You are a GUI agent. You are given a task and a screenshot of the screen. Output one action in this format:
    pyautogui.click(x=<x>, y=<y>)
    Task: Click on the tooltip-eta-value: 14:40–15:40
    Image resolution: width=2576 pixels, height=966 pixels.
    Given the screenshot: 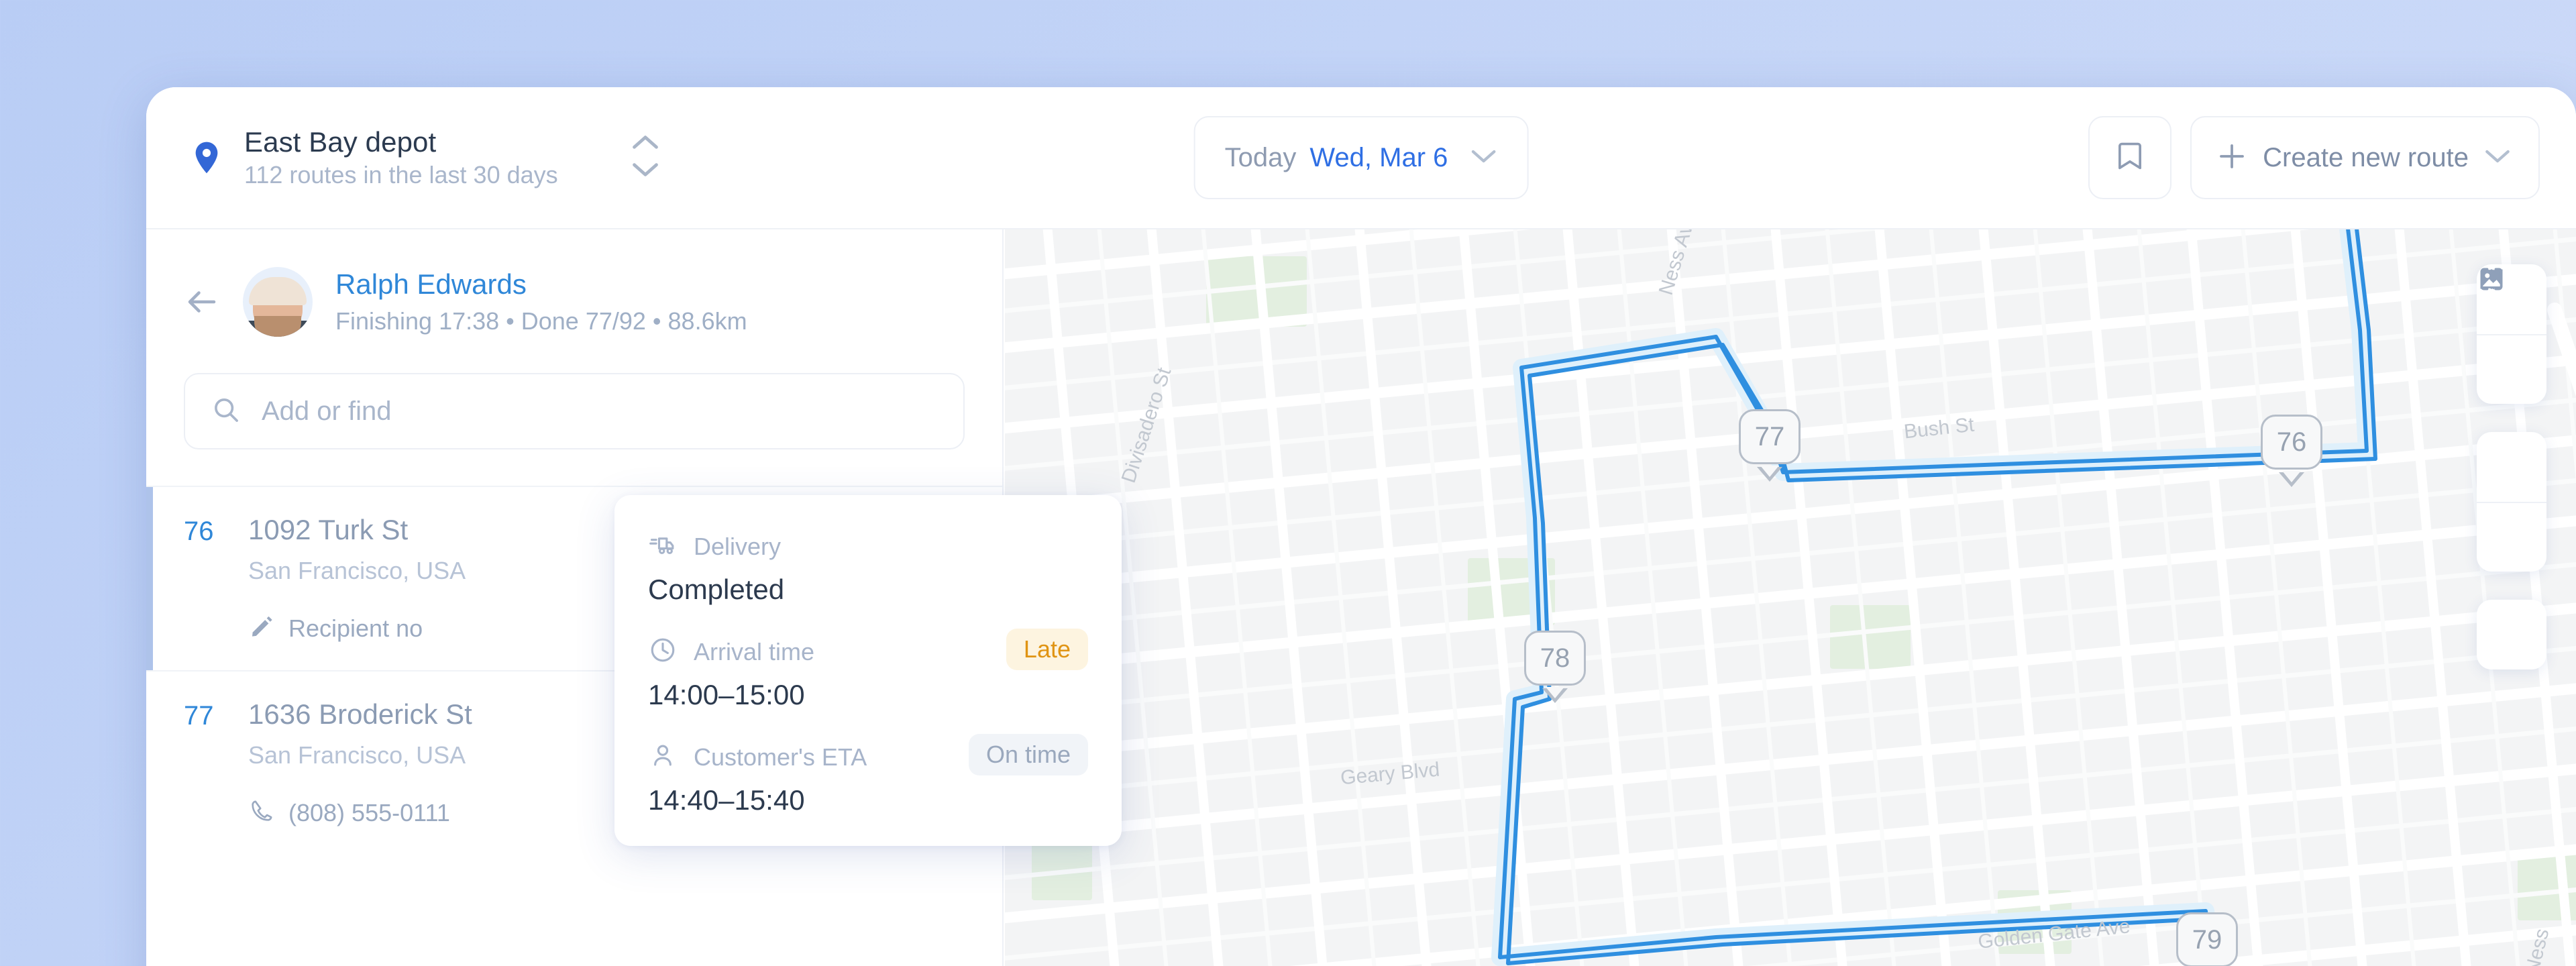 What is the action you would take?
    pyautogui.click(x=726, y=800)
    